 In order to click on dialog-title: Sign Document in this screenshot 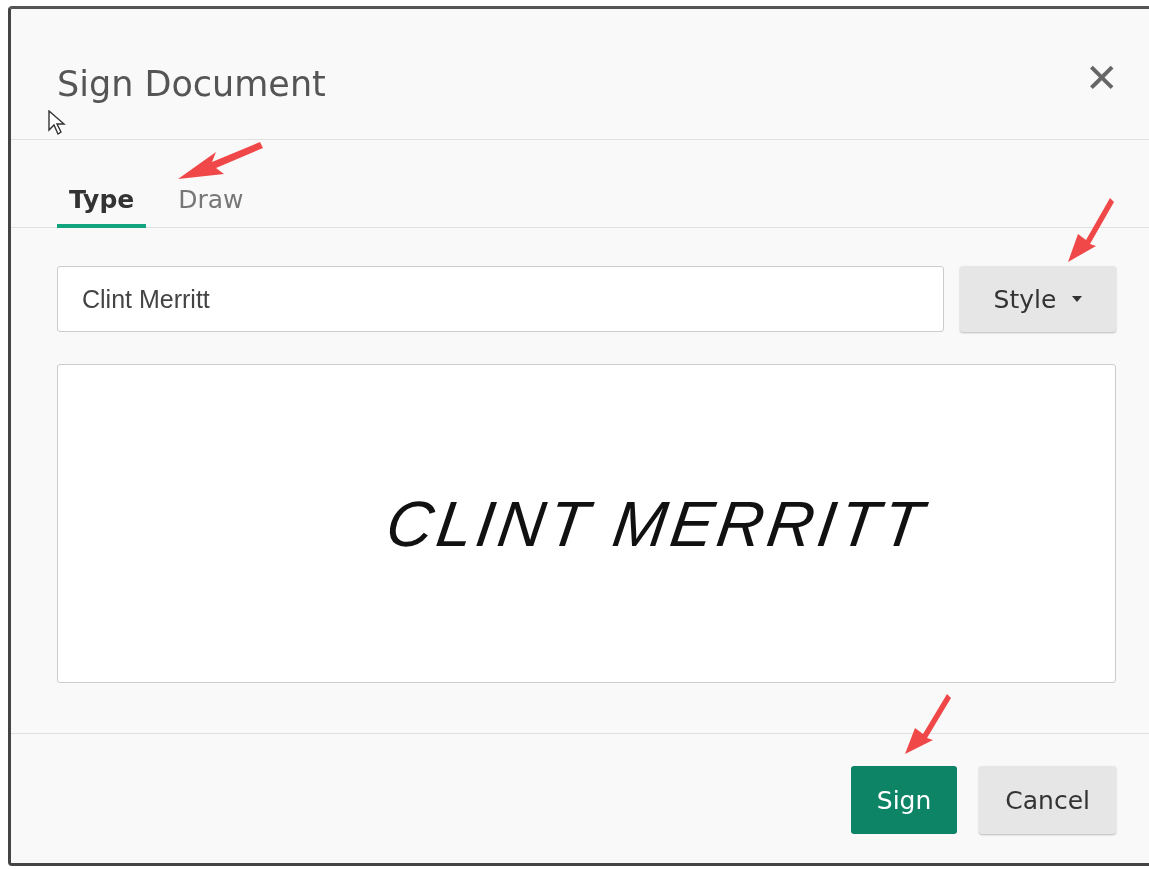, I will do `click(191, 84)`.